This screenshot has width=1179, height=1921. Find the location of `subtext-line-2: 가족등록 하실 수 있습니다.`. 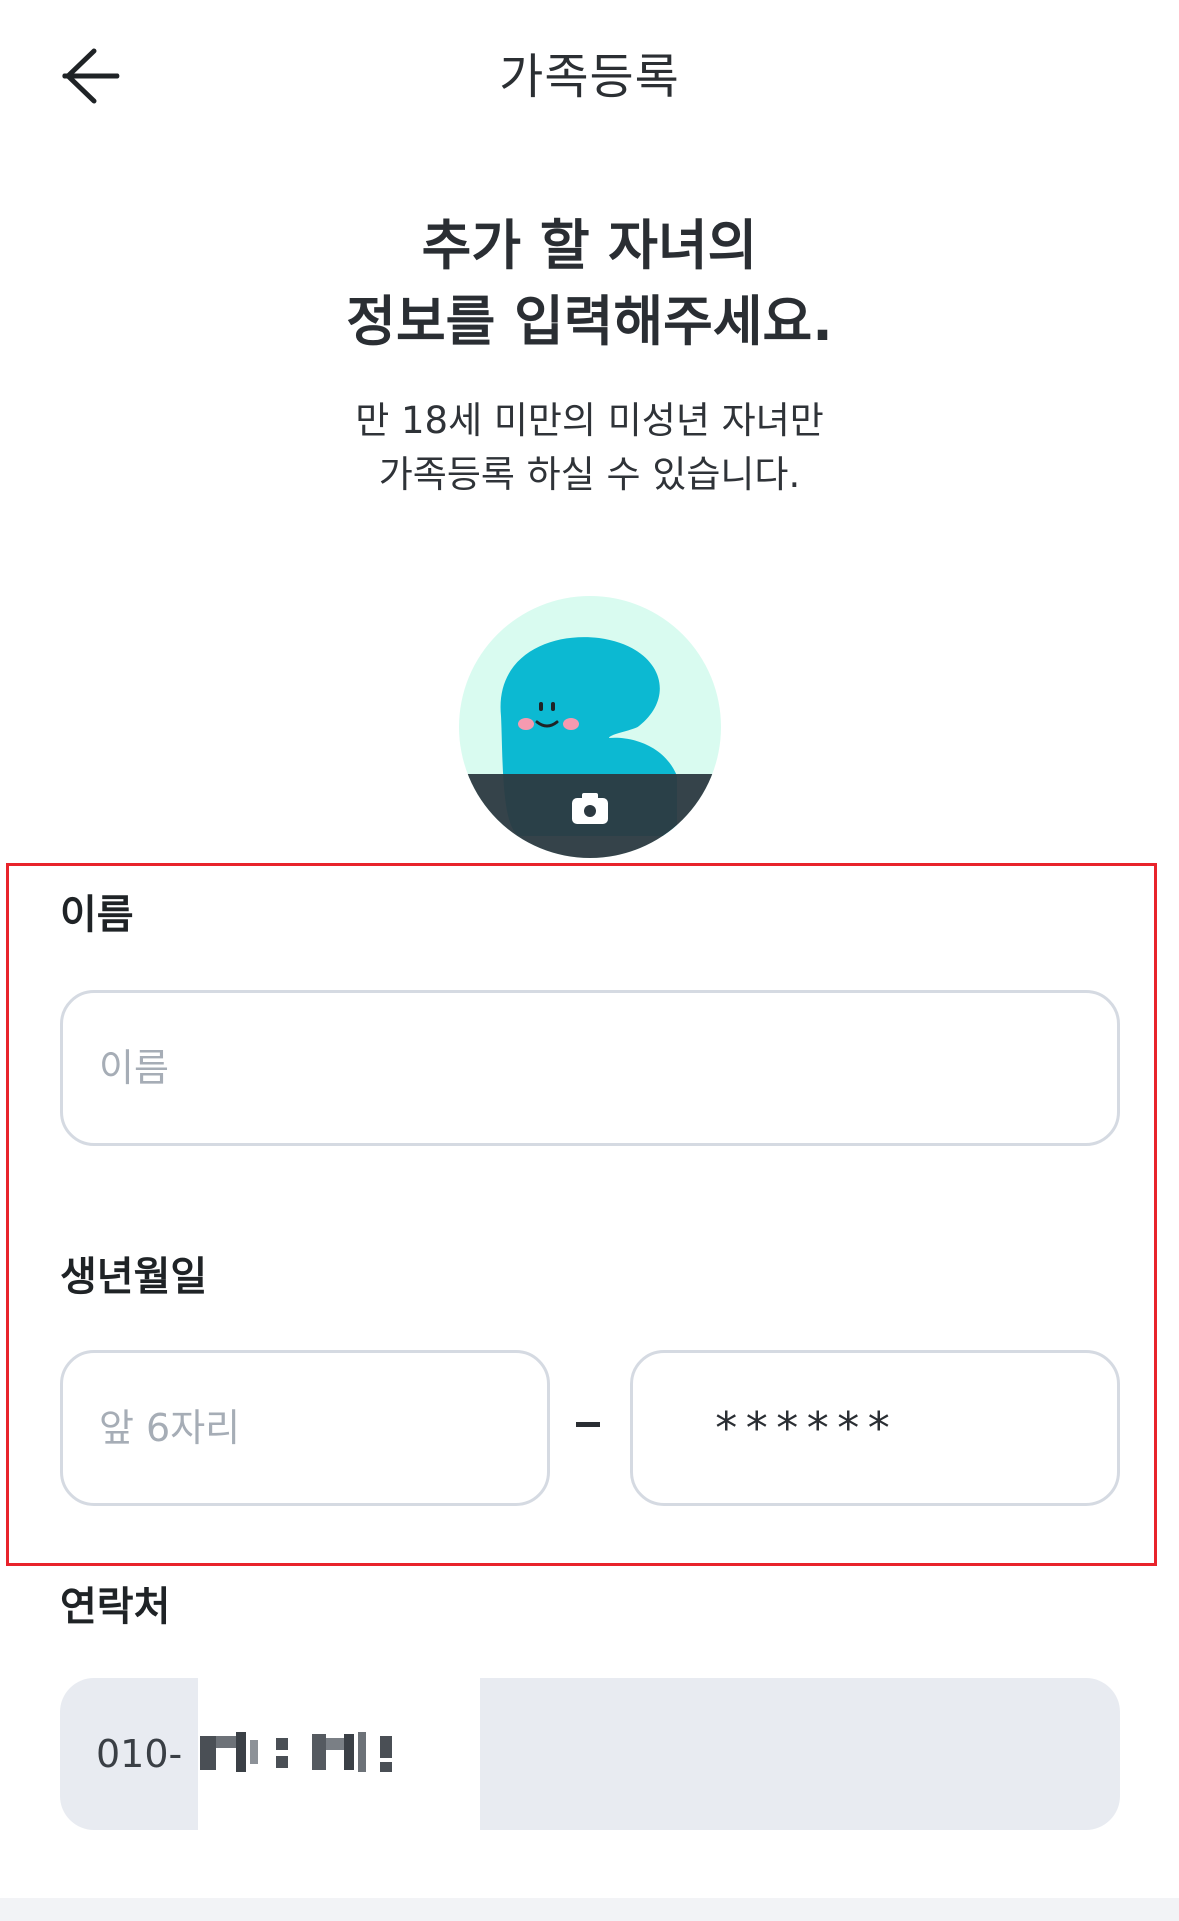

subtext-line-2: 가족등록 하실 수 있습니다. is located at coordinates (589, 474).